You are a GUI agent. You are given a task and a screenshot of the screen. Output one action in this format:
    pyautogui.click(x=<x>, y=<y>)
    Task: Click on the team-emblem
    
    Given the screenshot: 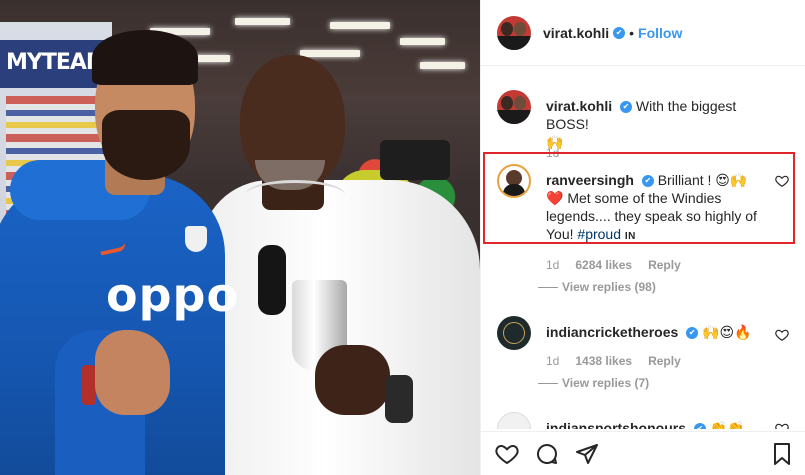 What is the action you would take?
    pyautogui.click(x=196, y=239)
    